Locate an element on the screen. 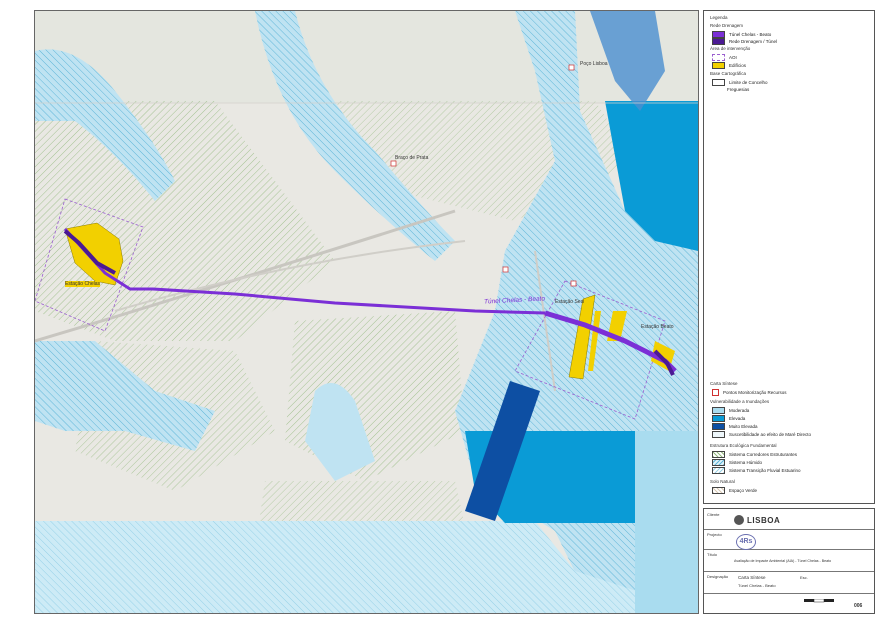 The height and width of the screenshot is (625, 884). pin-icon is located at coordinates (715, 392).